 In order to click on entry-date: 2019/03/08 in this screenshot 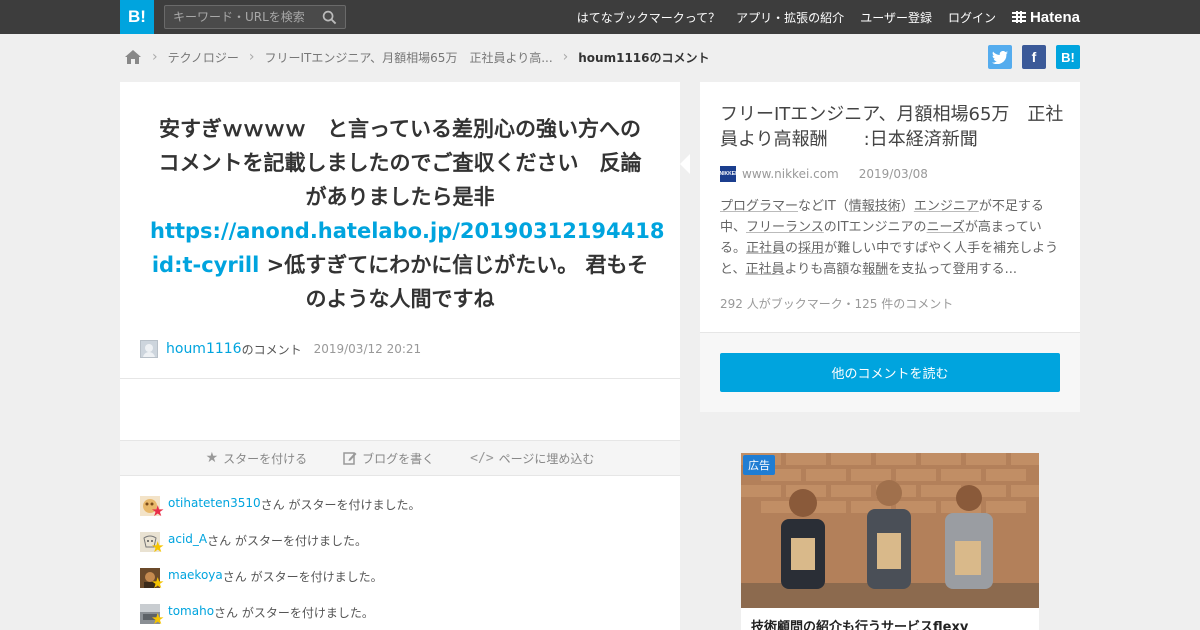, I will do `click(893, 174)`.